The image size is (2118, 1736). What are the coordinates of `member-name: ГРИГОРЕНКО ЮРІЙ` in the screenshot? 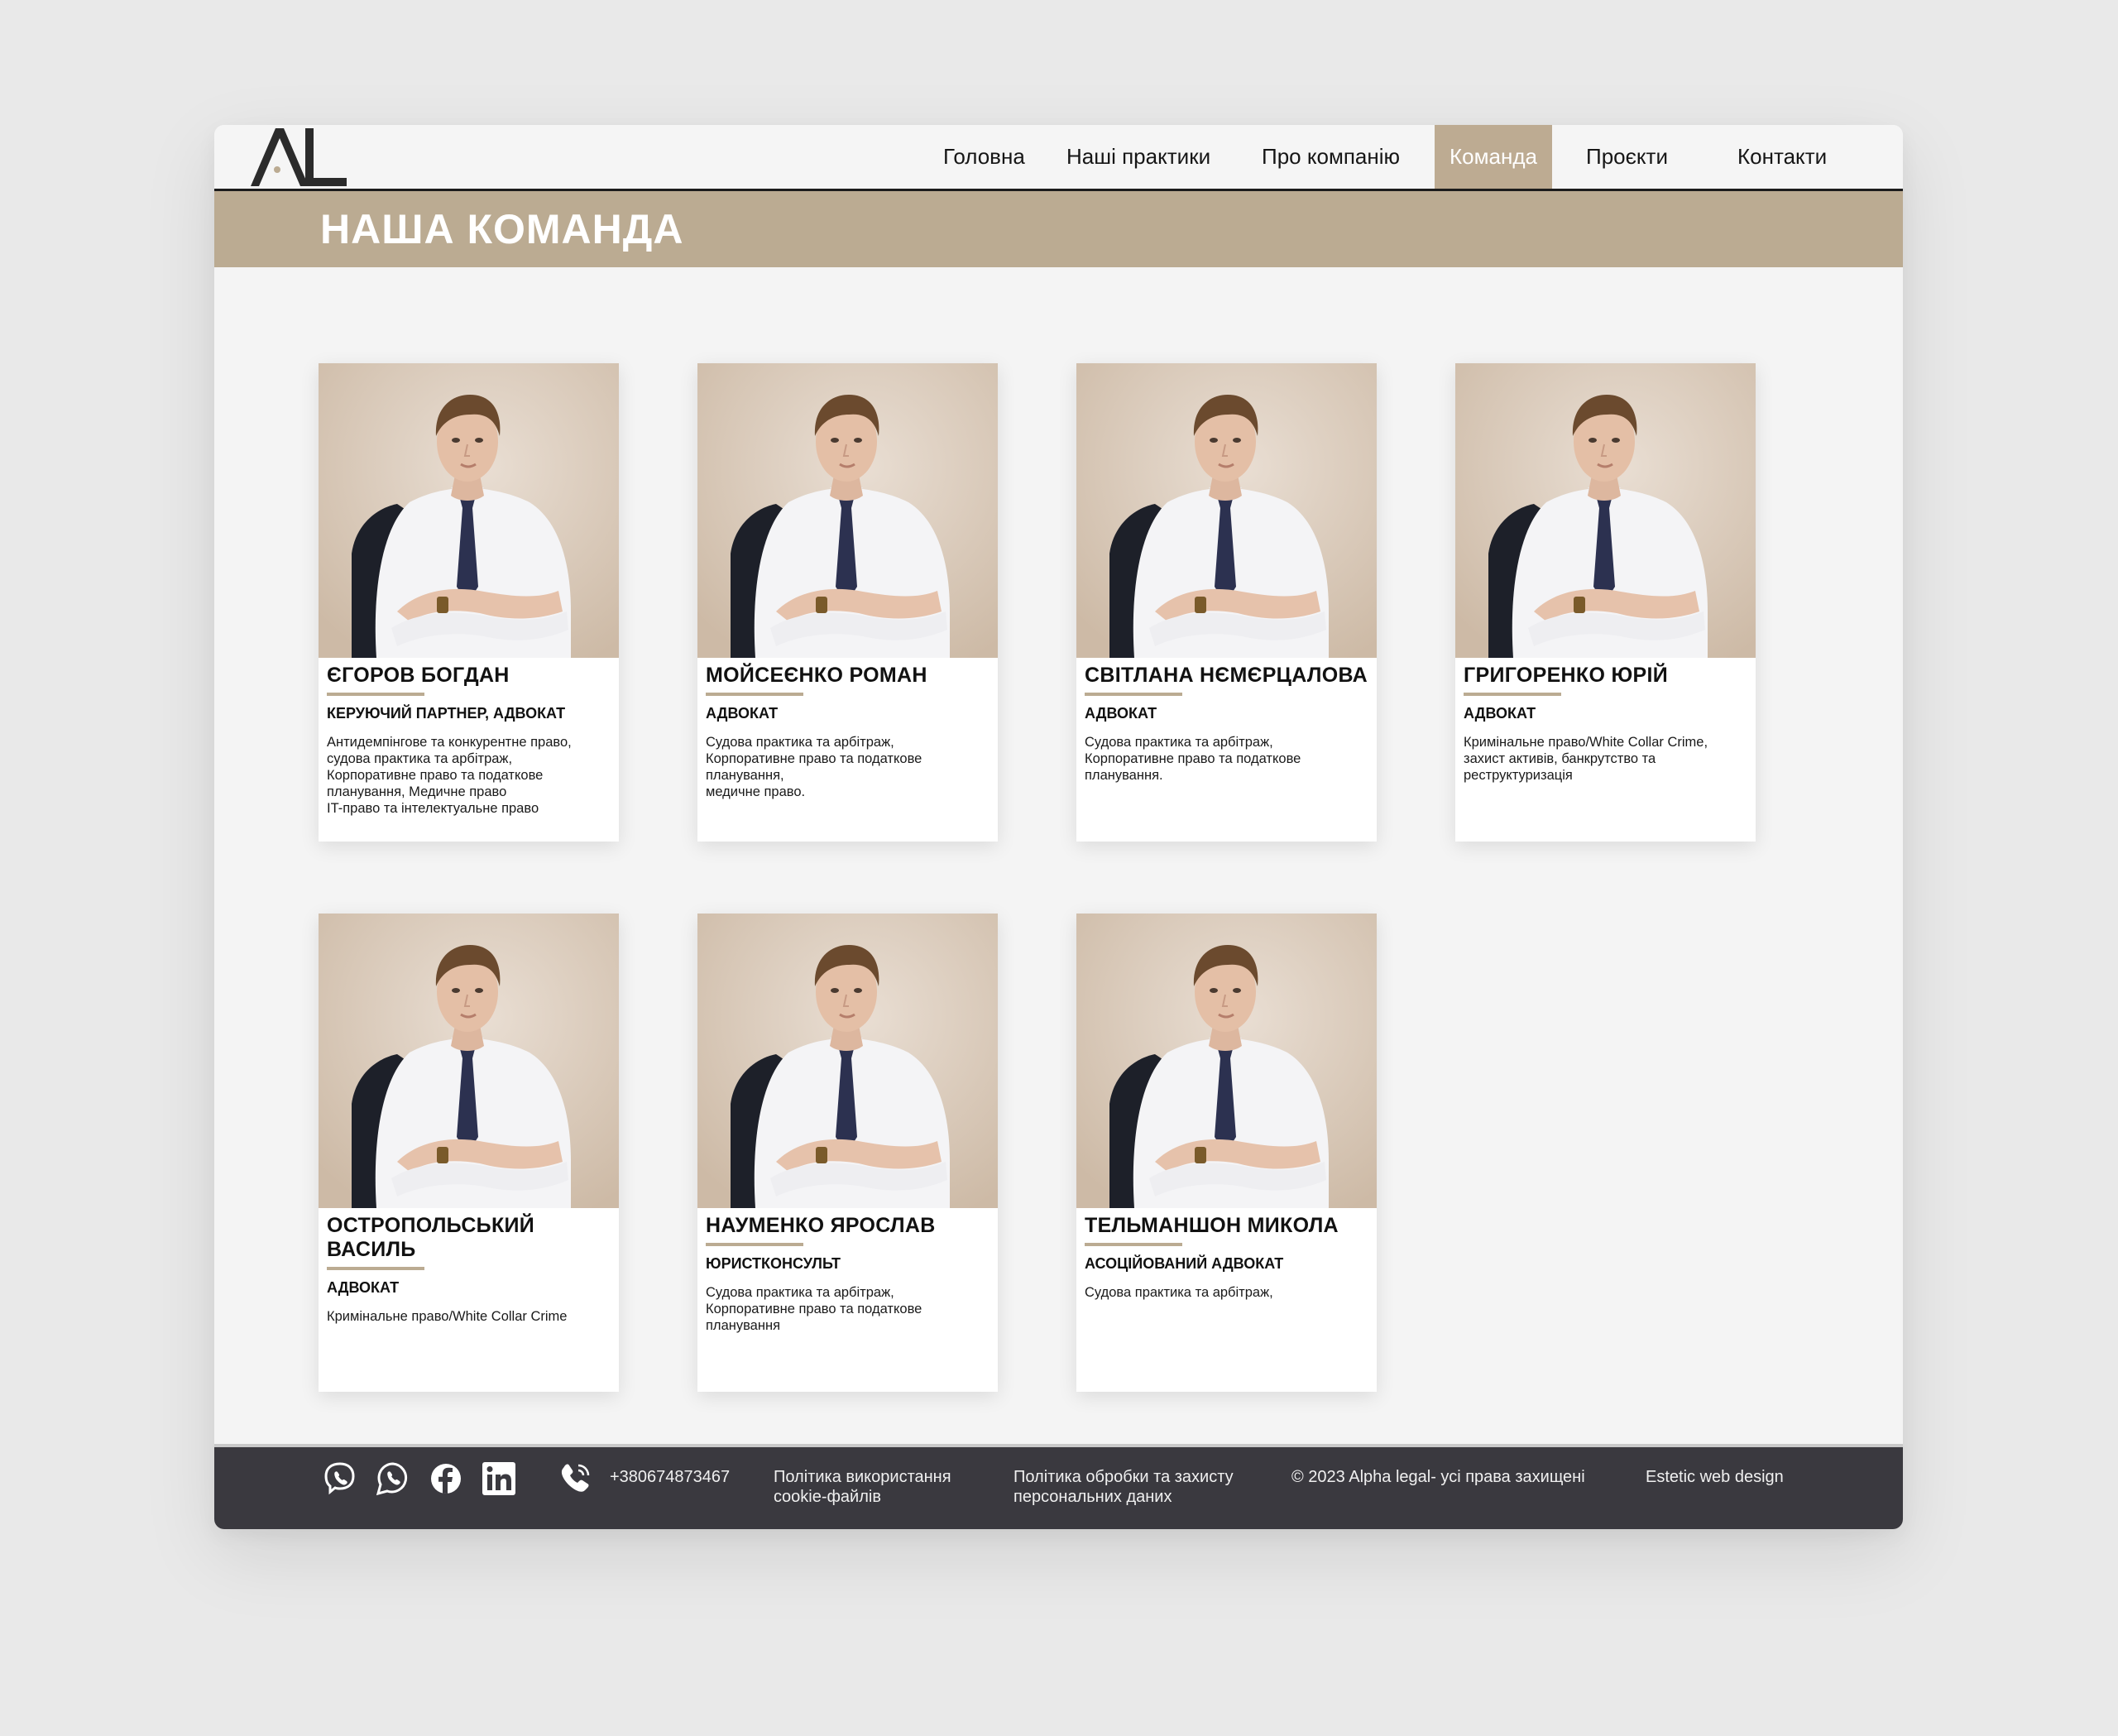 It's located at (1566, 675).